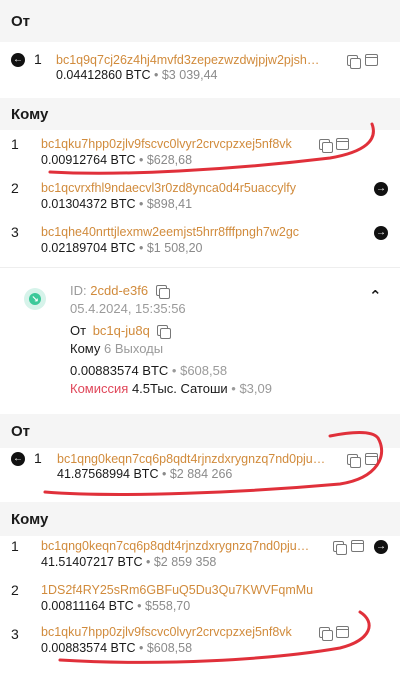 Image resolution: width=400 pixels, height=673 pixels. I want to click on tx-from: От bc1q-ju8q, so click(121, 331).